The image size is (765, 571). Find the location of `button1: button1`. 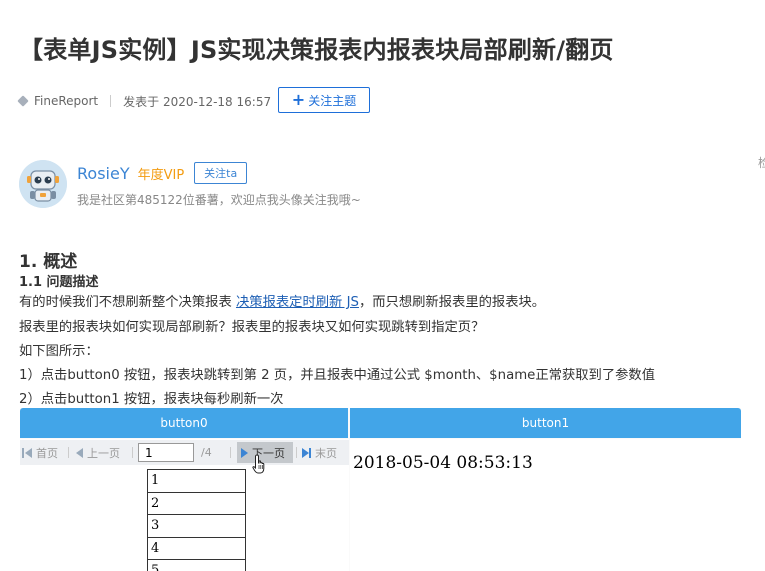

button1: button1 is located at coordinates (545, 423).